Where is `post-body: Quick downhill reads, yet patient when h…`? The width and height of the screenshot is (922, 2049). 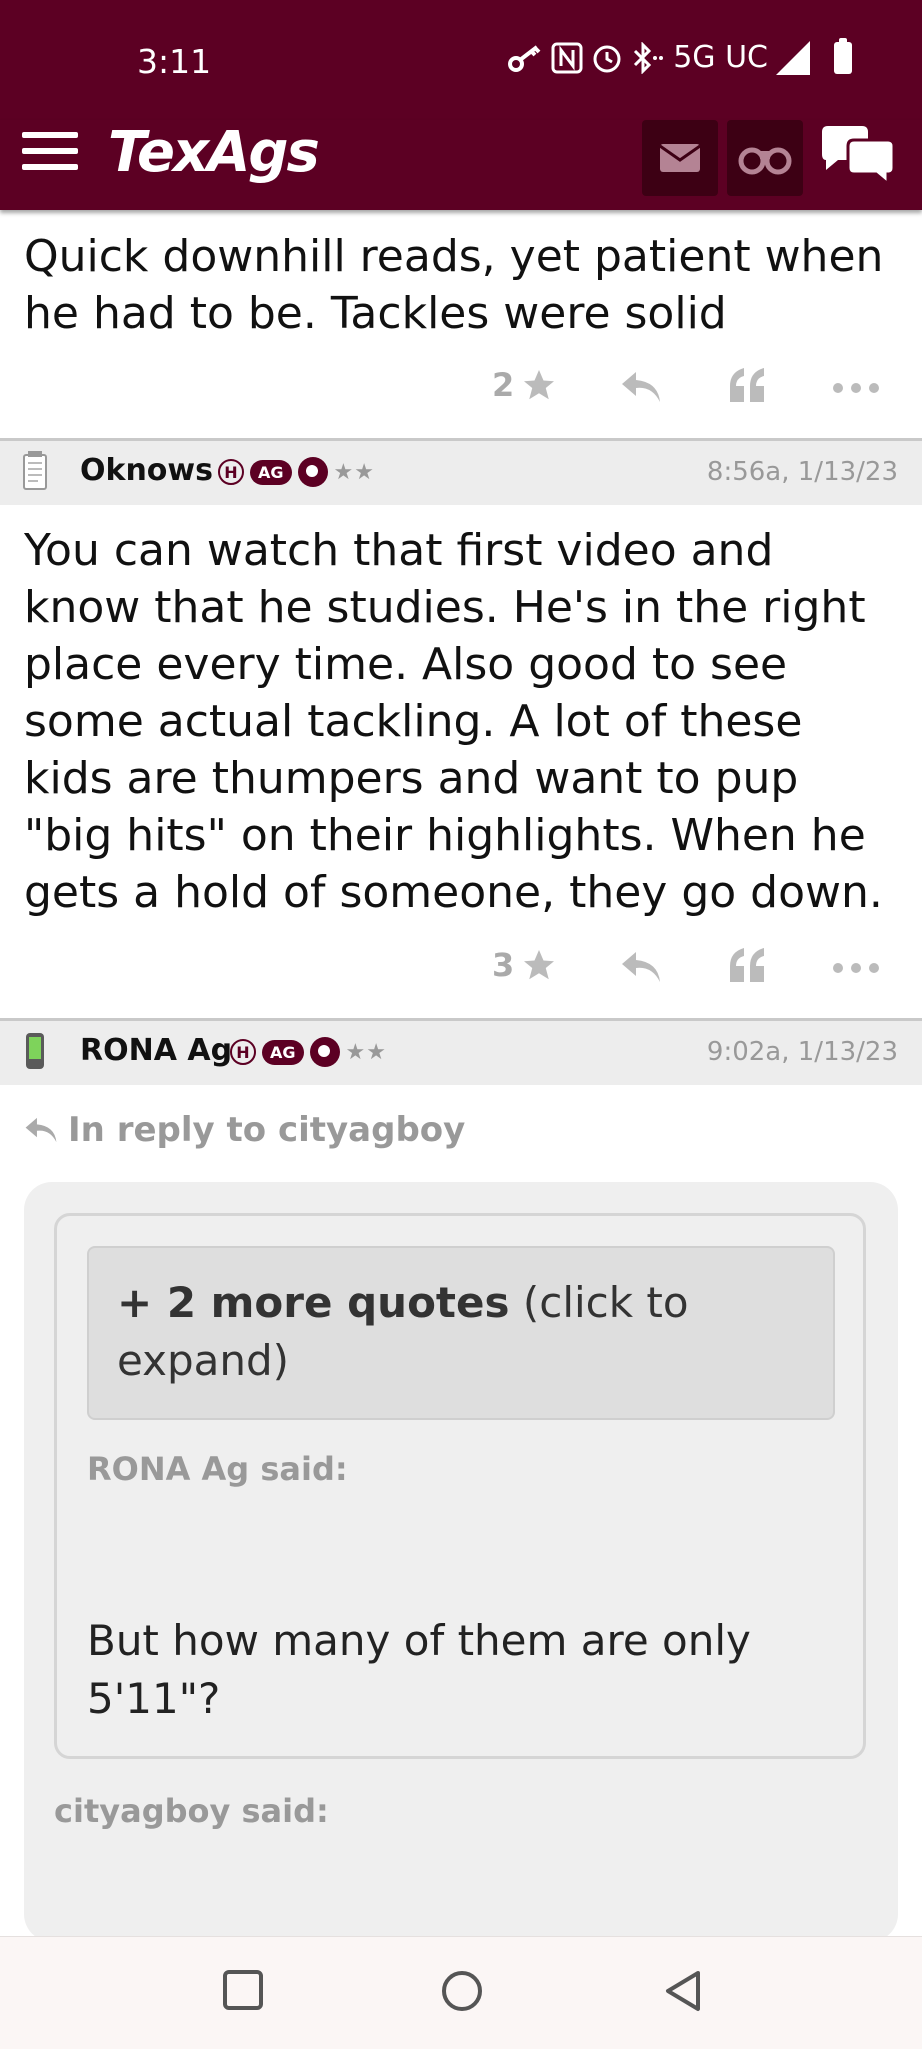
post-body: Quick downhill reads, yet patient when h… is located at coordinates (454, 285).